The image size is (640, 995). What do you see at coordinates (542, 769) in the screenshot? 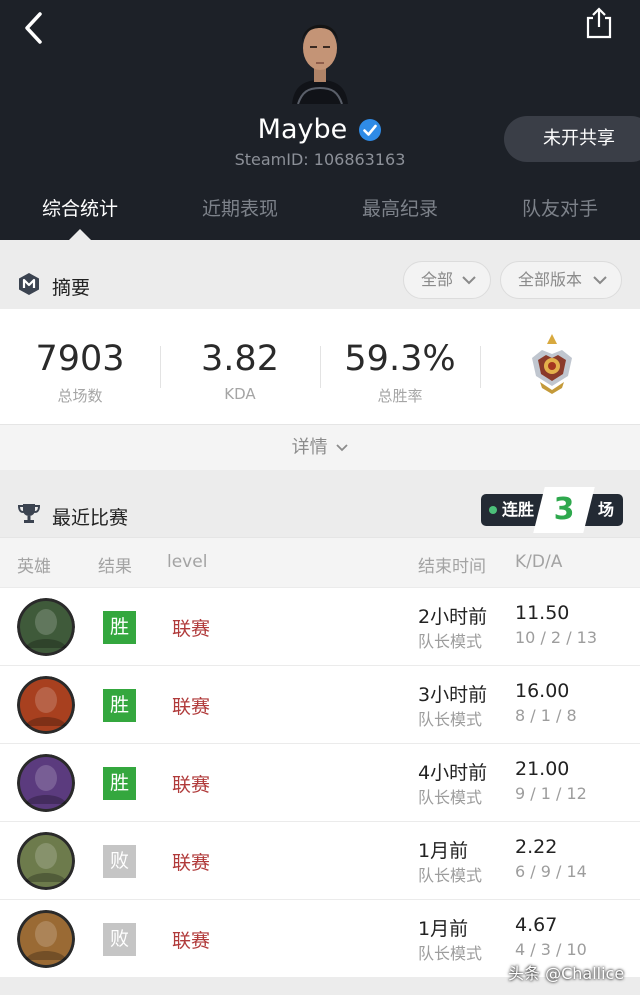
I see `match-kda-ratio: 21.00` at bounding box center [542, 769].